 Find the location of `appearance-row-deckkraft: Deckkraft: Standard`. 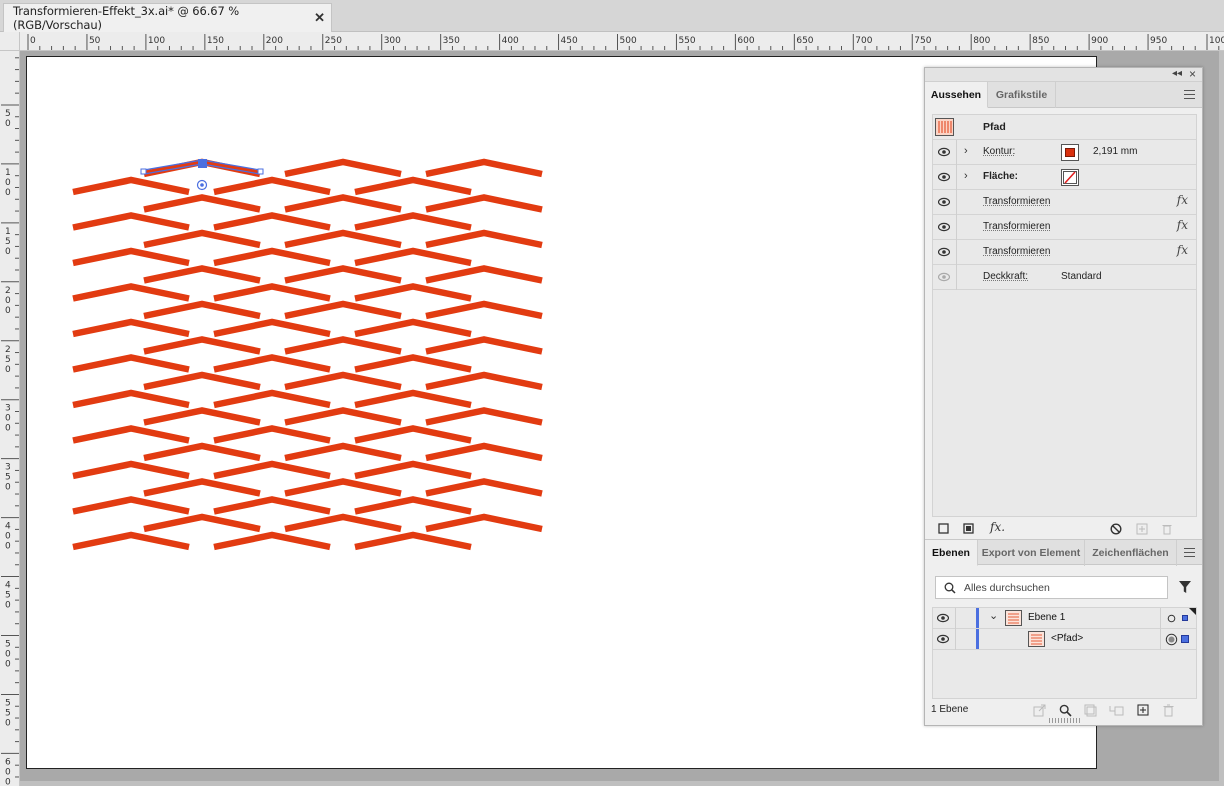

appearance-row-deckkraft: Deckkraft: Standard is located at coordinates (1064, 277).